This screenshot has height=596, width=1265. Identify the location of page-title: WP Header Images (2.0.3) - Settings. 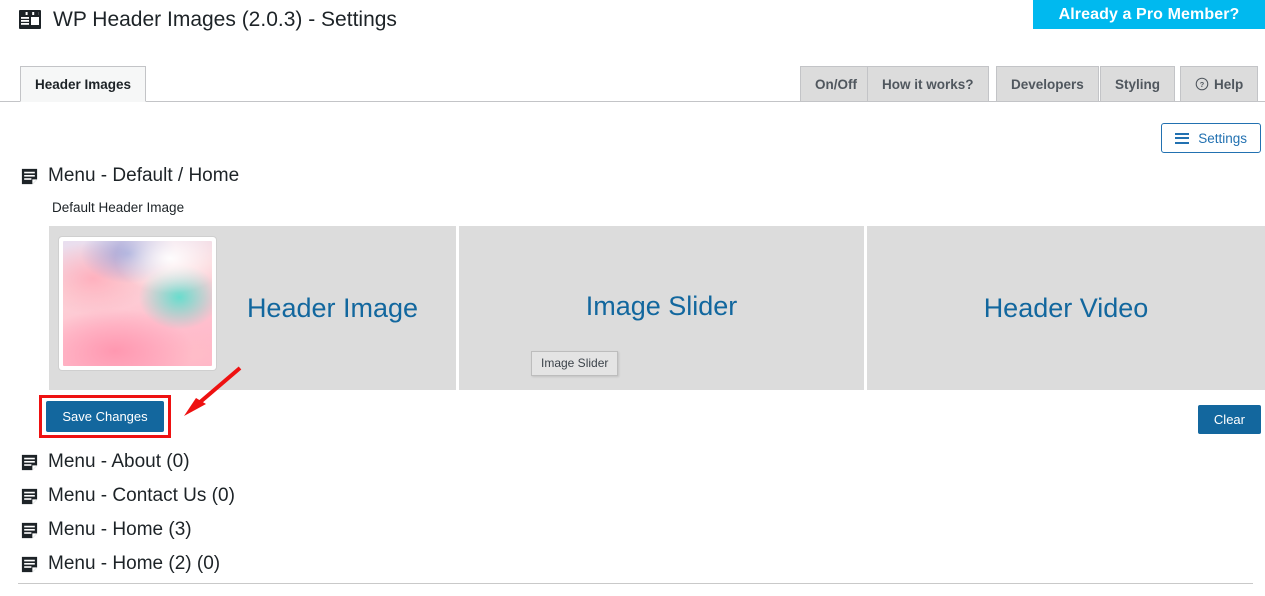
(225, 19).